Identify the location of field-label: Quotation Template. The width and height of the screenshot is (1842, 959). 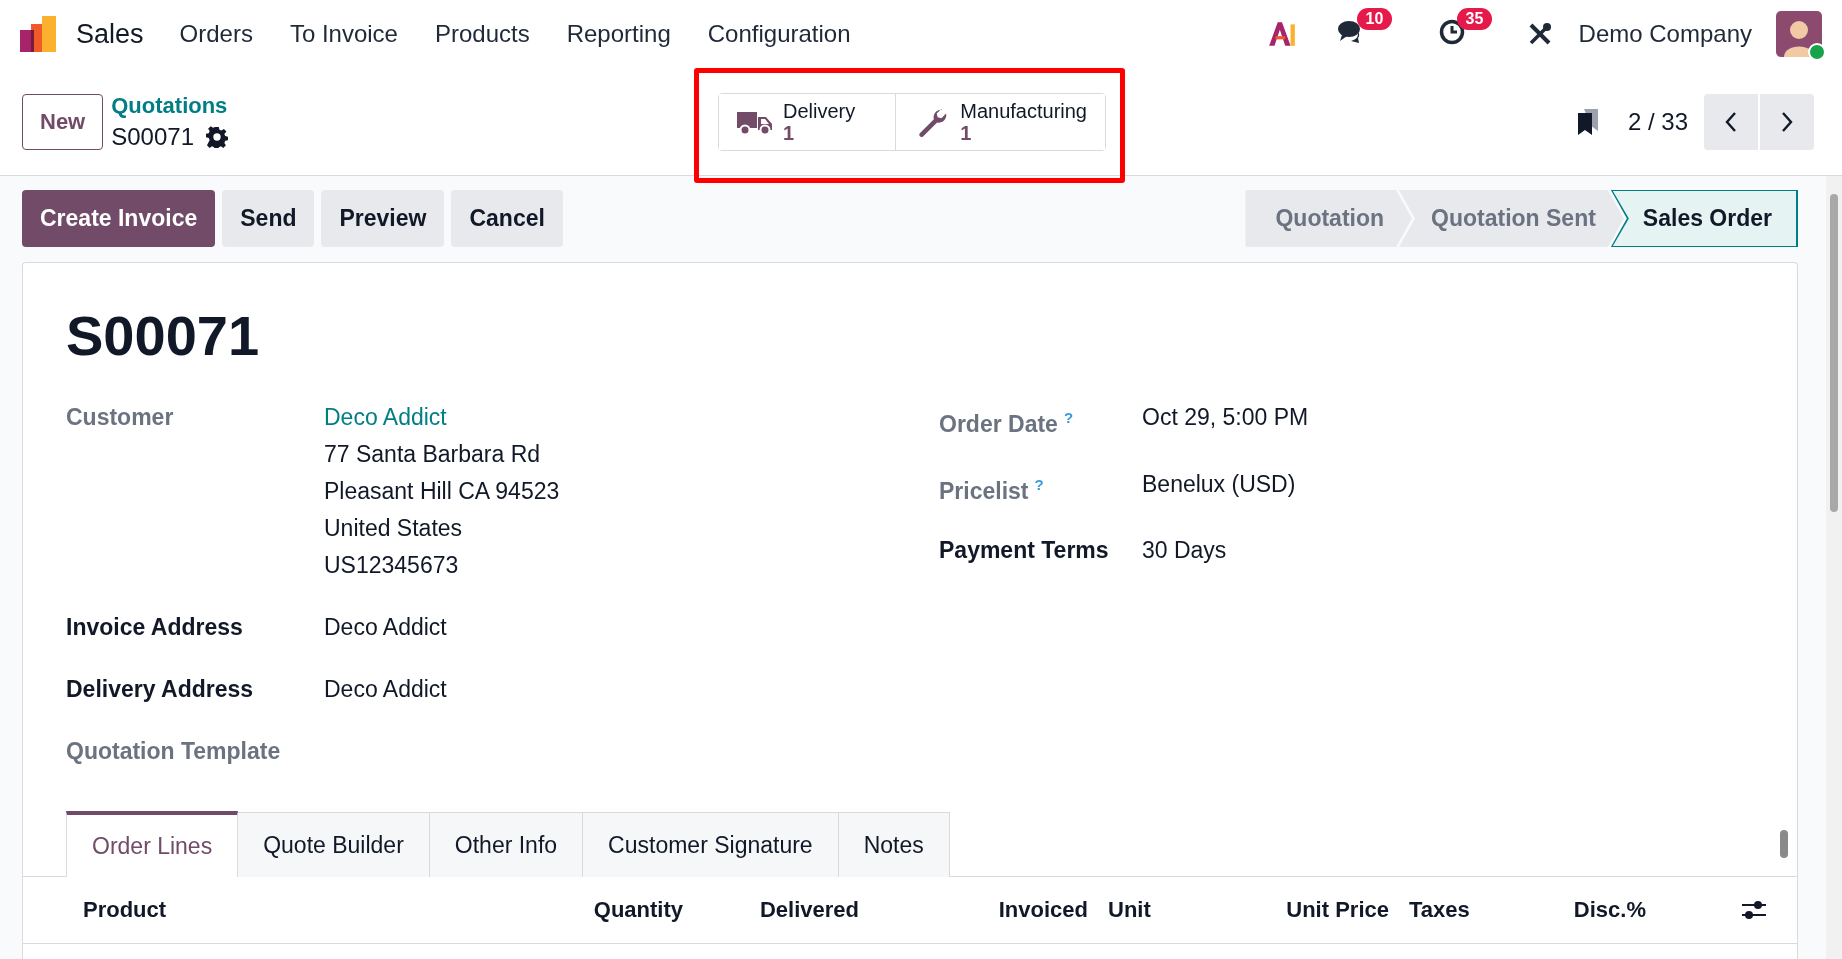
(174, 751).